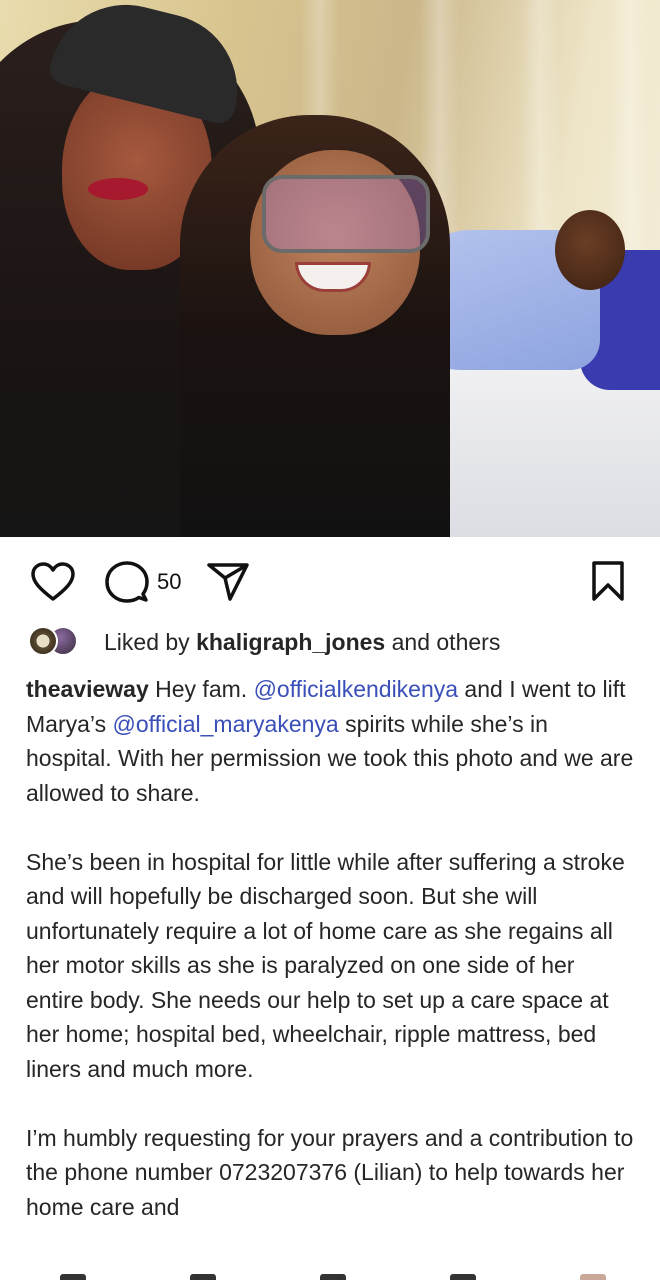 This screenshot has width=660, height=1280. What do you see at coordinates (87, 689) in the screenshot?
I see `caption-username: theavieway` at bounding box center [87, 689].